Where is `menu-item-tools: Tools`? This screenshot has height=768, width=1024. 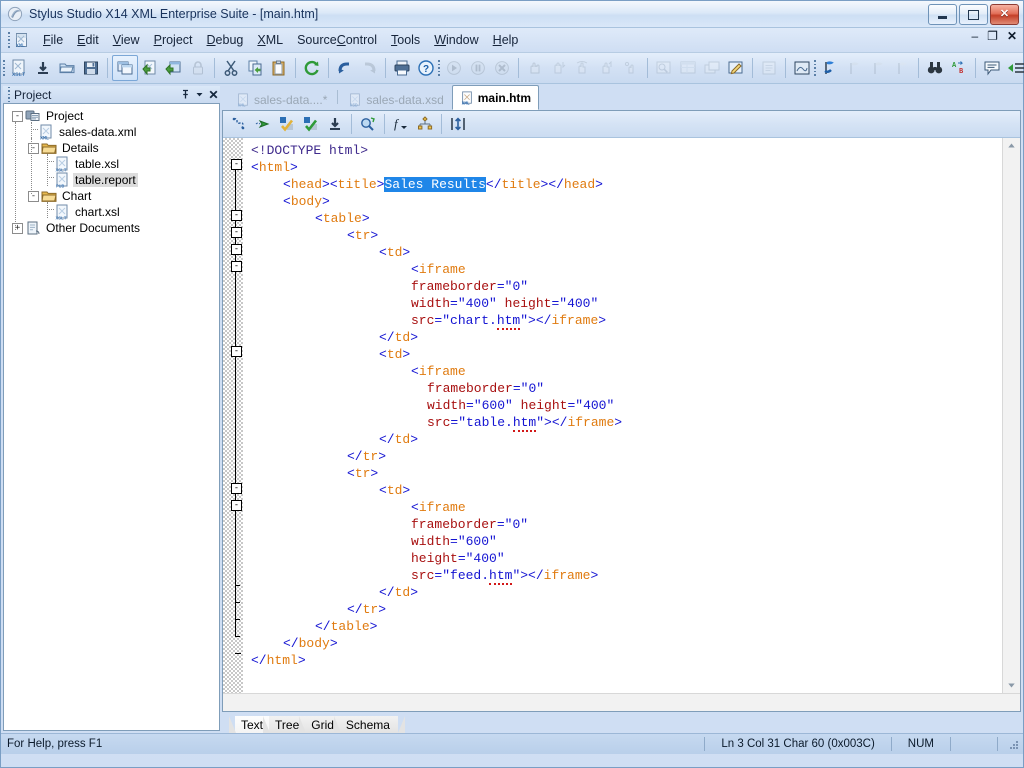 menu-item-tools: Tools is located at coordinates (405, 40).